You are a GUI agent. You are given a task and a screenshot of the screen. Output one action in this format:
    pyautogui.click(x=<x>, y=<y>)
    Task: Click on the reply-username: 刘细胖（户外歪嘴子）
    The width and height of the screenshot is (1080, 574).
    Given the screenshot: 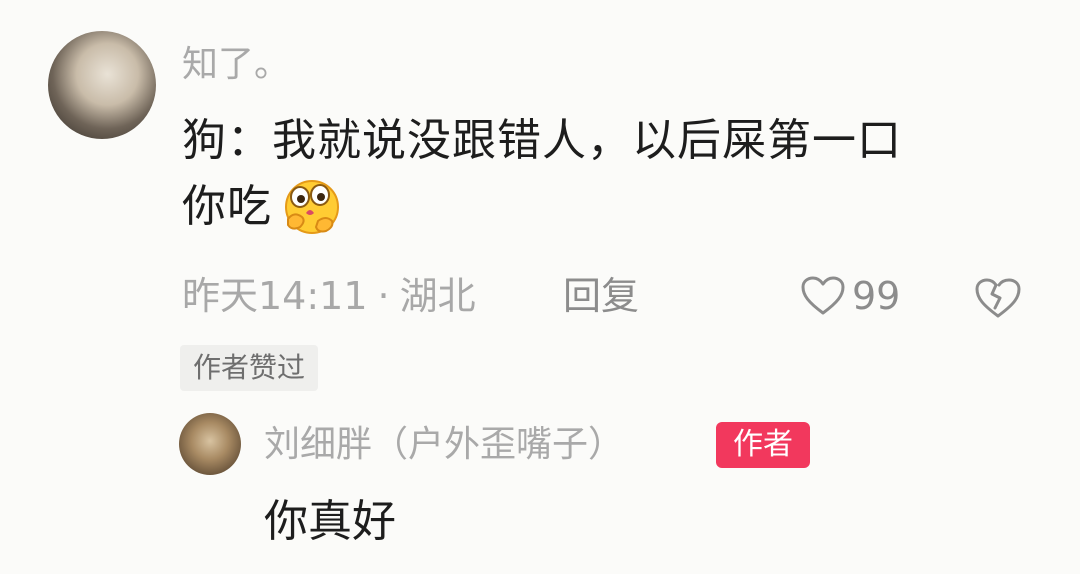 What is the action you would take?
    pyautogui.click(x=444, y=445)
    